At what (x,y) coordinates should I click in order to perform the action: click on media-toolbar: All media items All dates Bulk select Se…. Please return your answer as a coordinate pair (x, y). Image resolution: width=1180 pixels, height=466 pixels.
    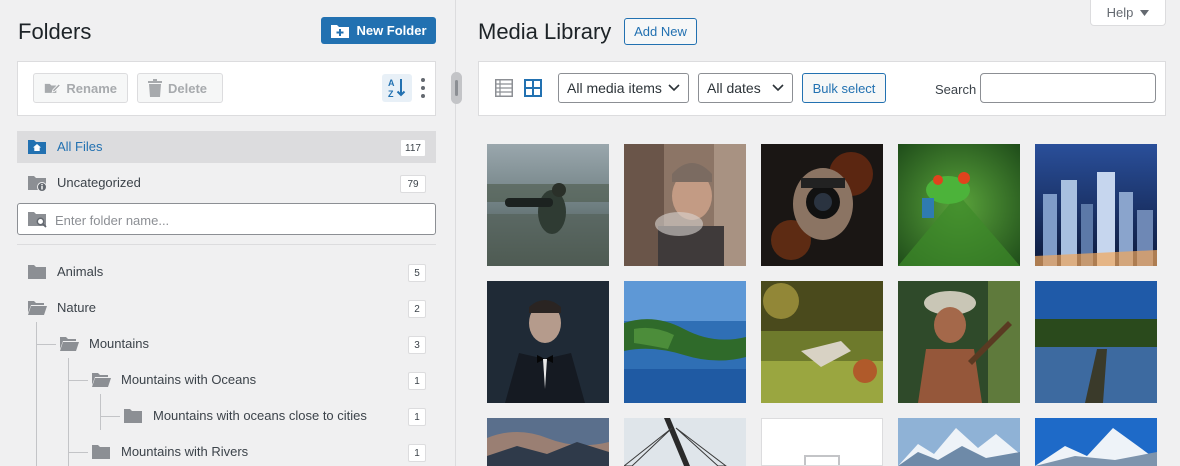
    Looking at the image, I should click on (822, 88).